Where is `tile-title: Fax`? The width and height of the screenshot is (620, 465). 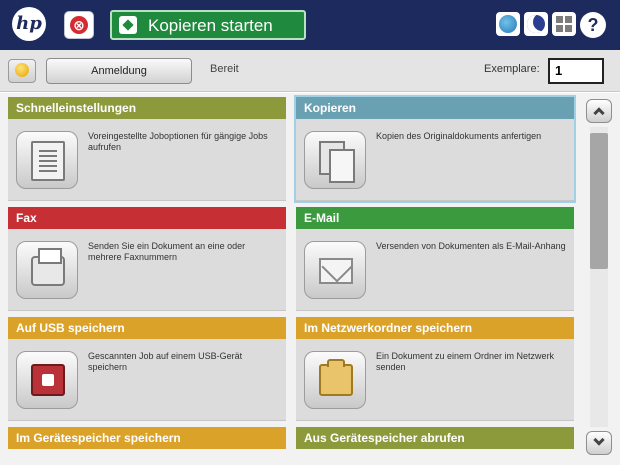 tile-title: Fax is located at coordinates (147, 218).